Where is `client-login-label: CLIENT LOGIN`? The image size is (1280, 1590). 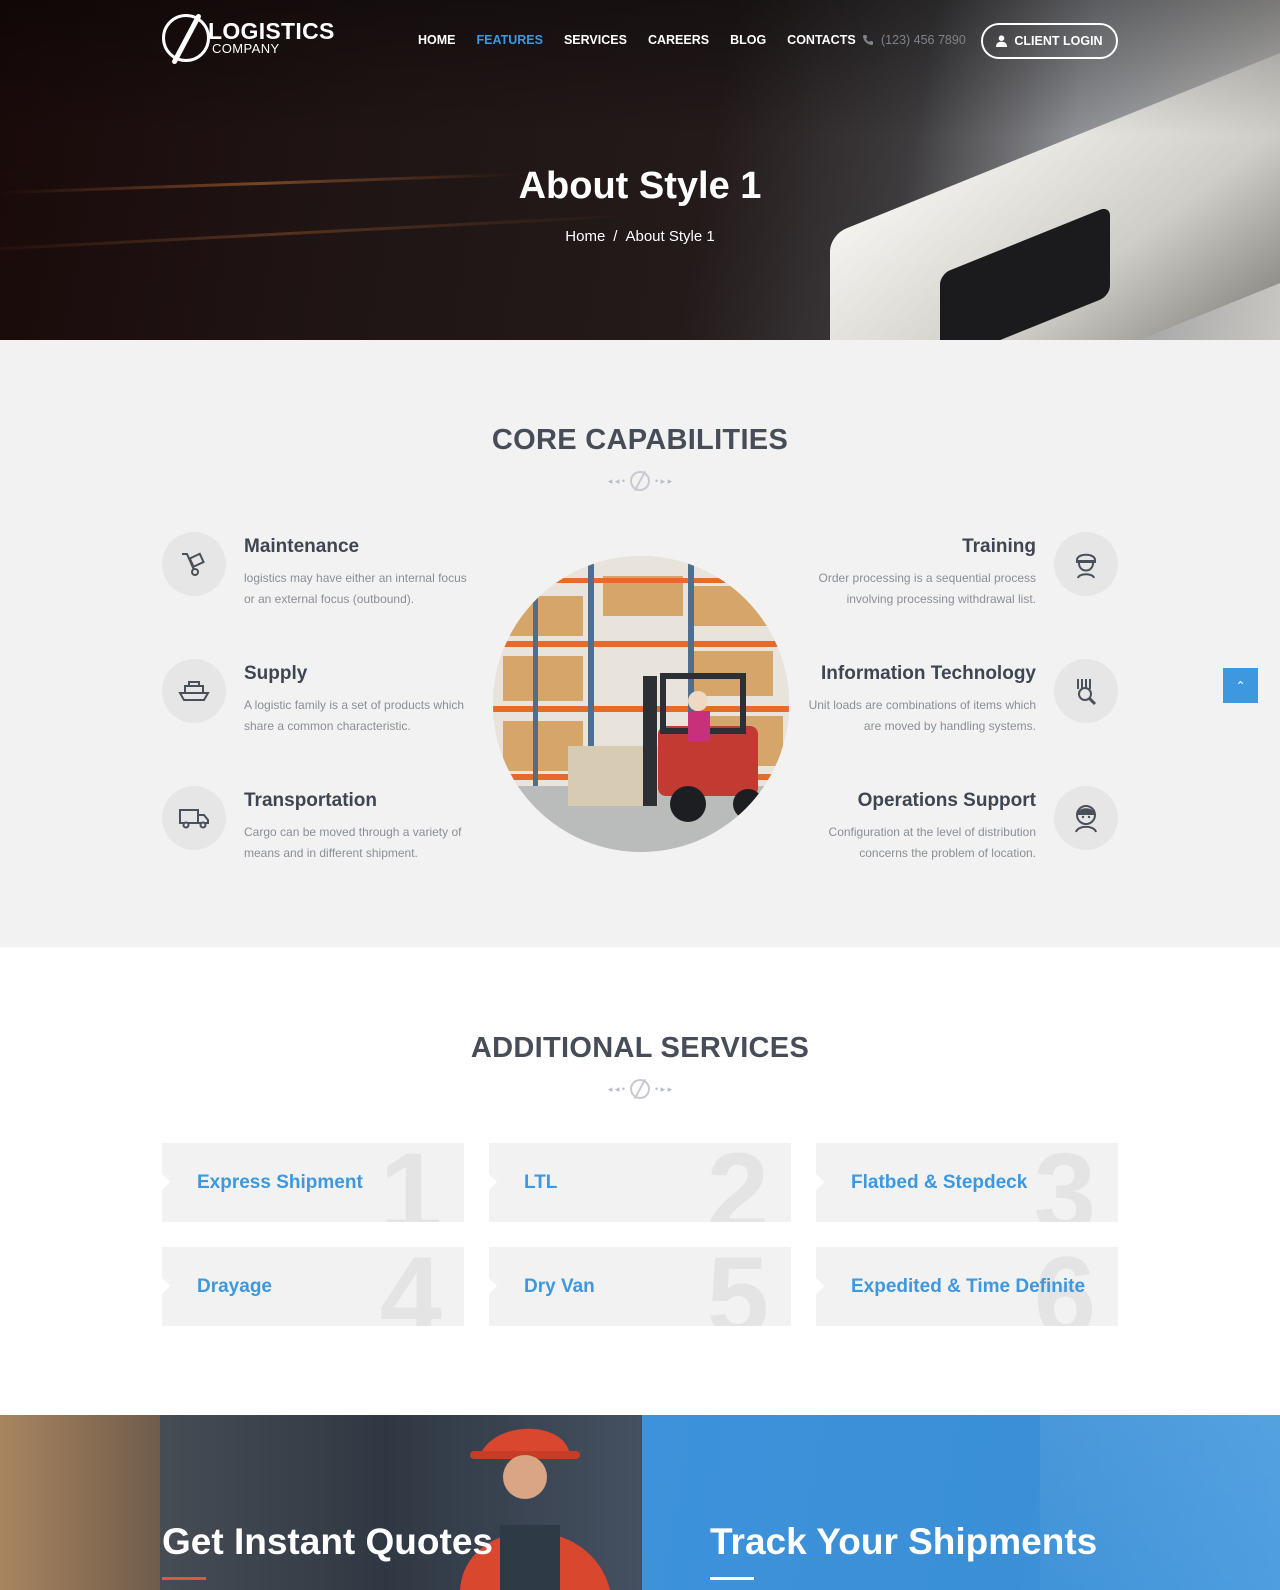 client-login-label: CLIENT LOGIN is located at coordinates (1058, 41).